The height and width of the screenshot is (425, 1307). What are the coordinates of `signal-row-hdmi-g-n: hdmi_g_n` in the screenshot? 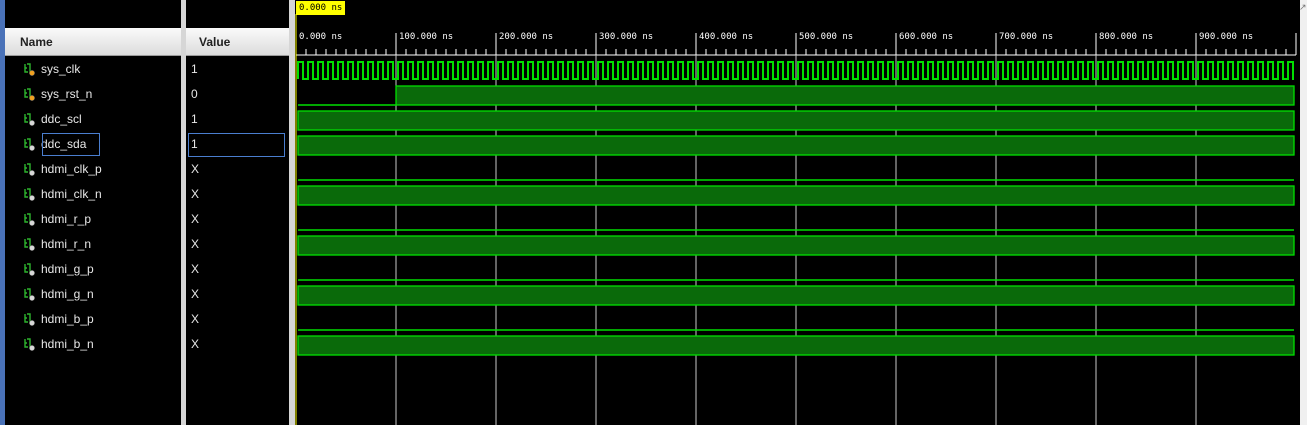 It's located at (99, 294).